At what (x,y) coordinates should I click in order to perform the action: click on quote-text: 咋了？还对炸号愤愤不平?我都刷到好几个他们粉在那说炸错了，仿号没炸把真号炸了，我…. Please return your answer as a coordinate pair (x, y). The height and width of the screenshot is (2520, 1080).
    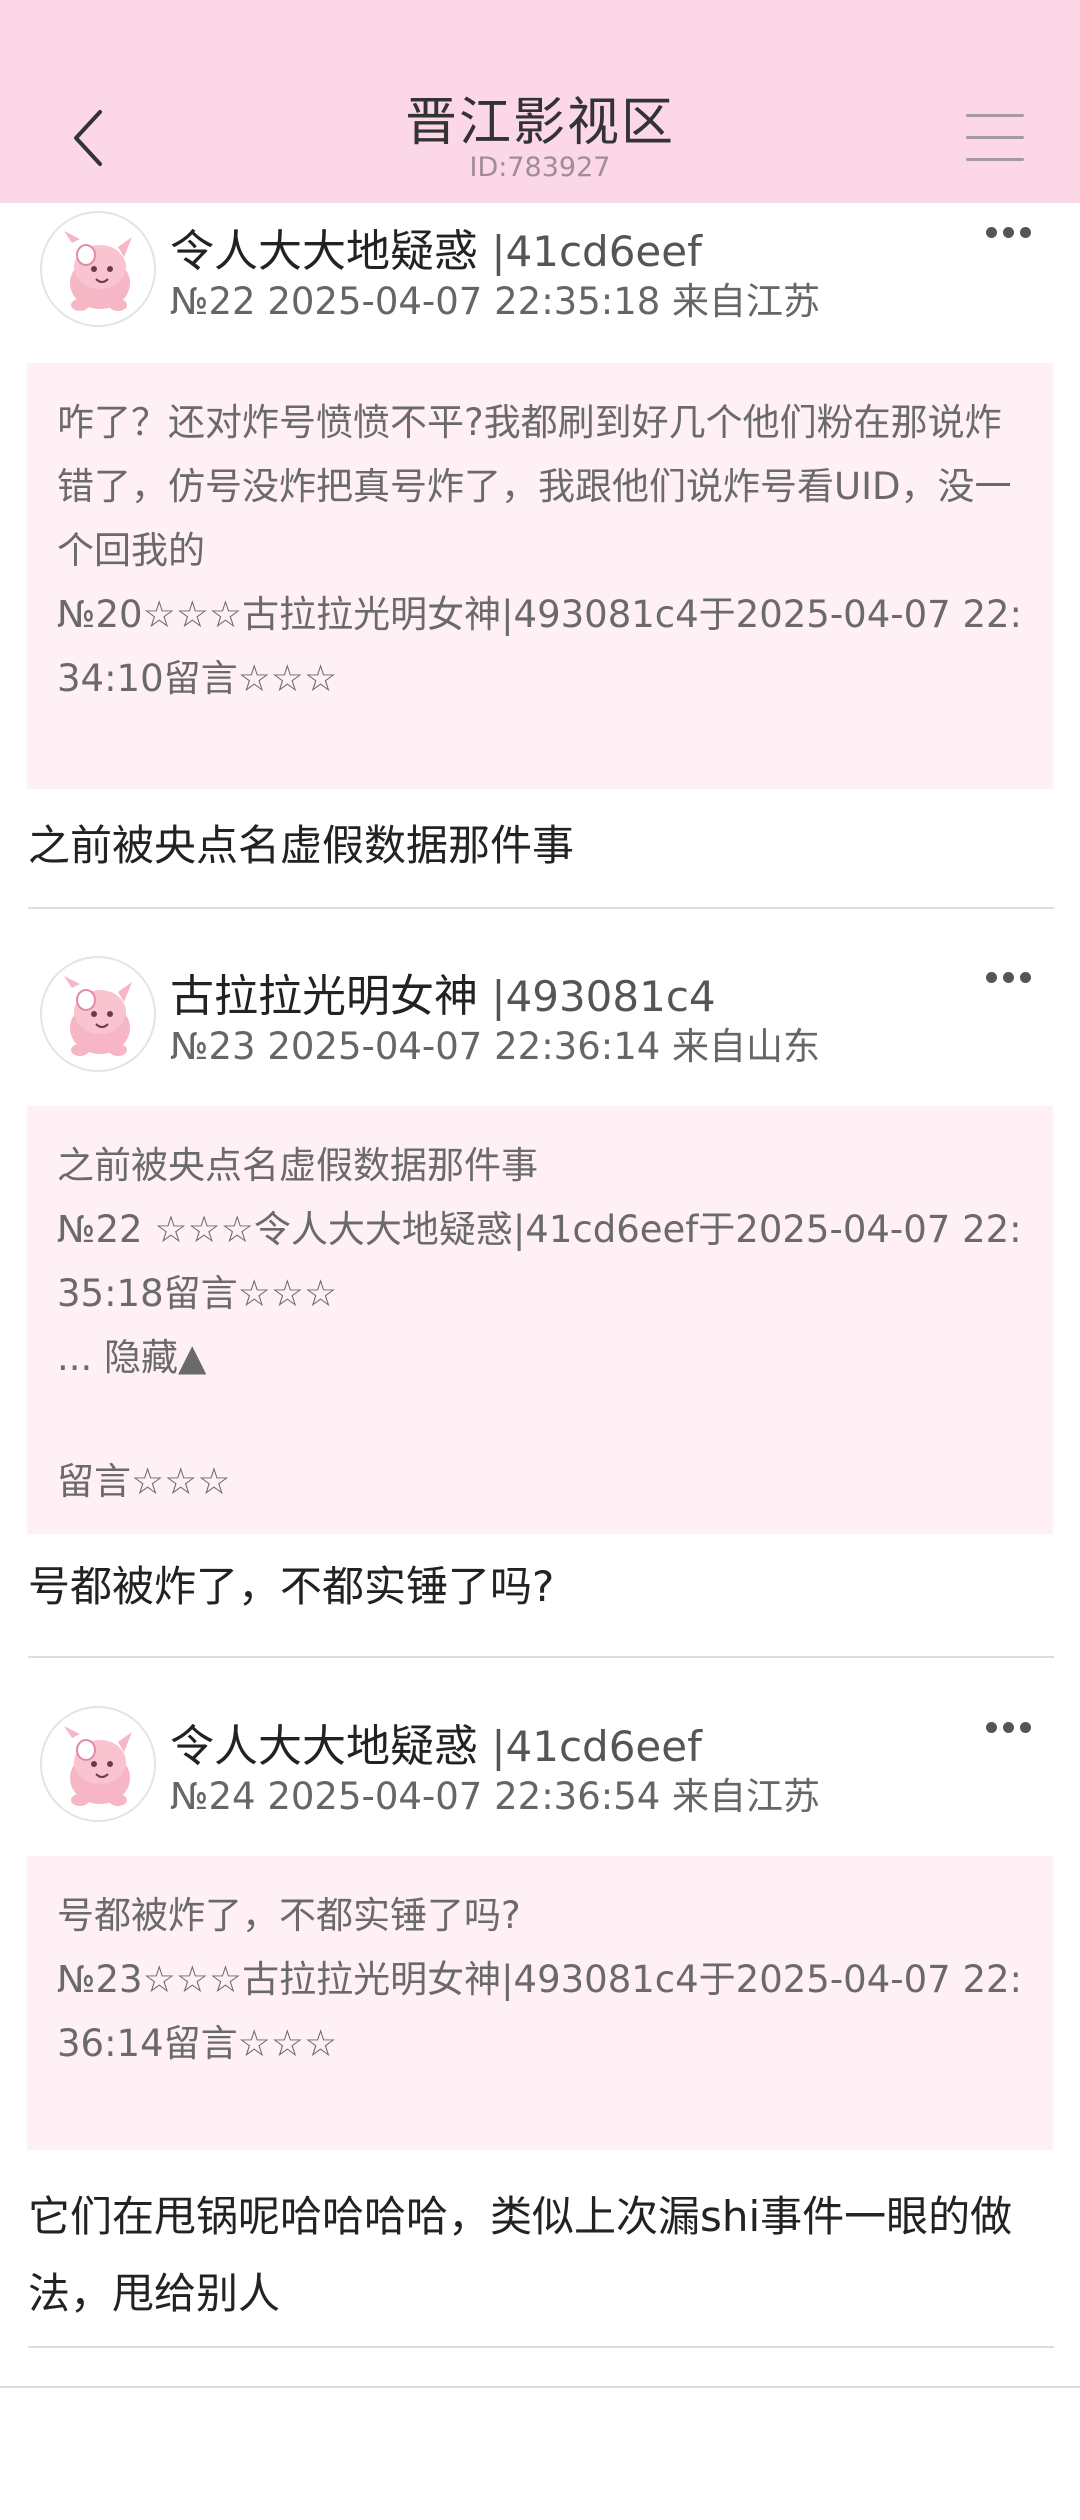
    Looking at the image, I should click on (534, 486).